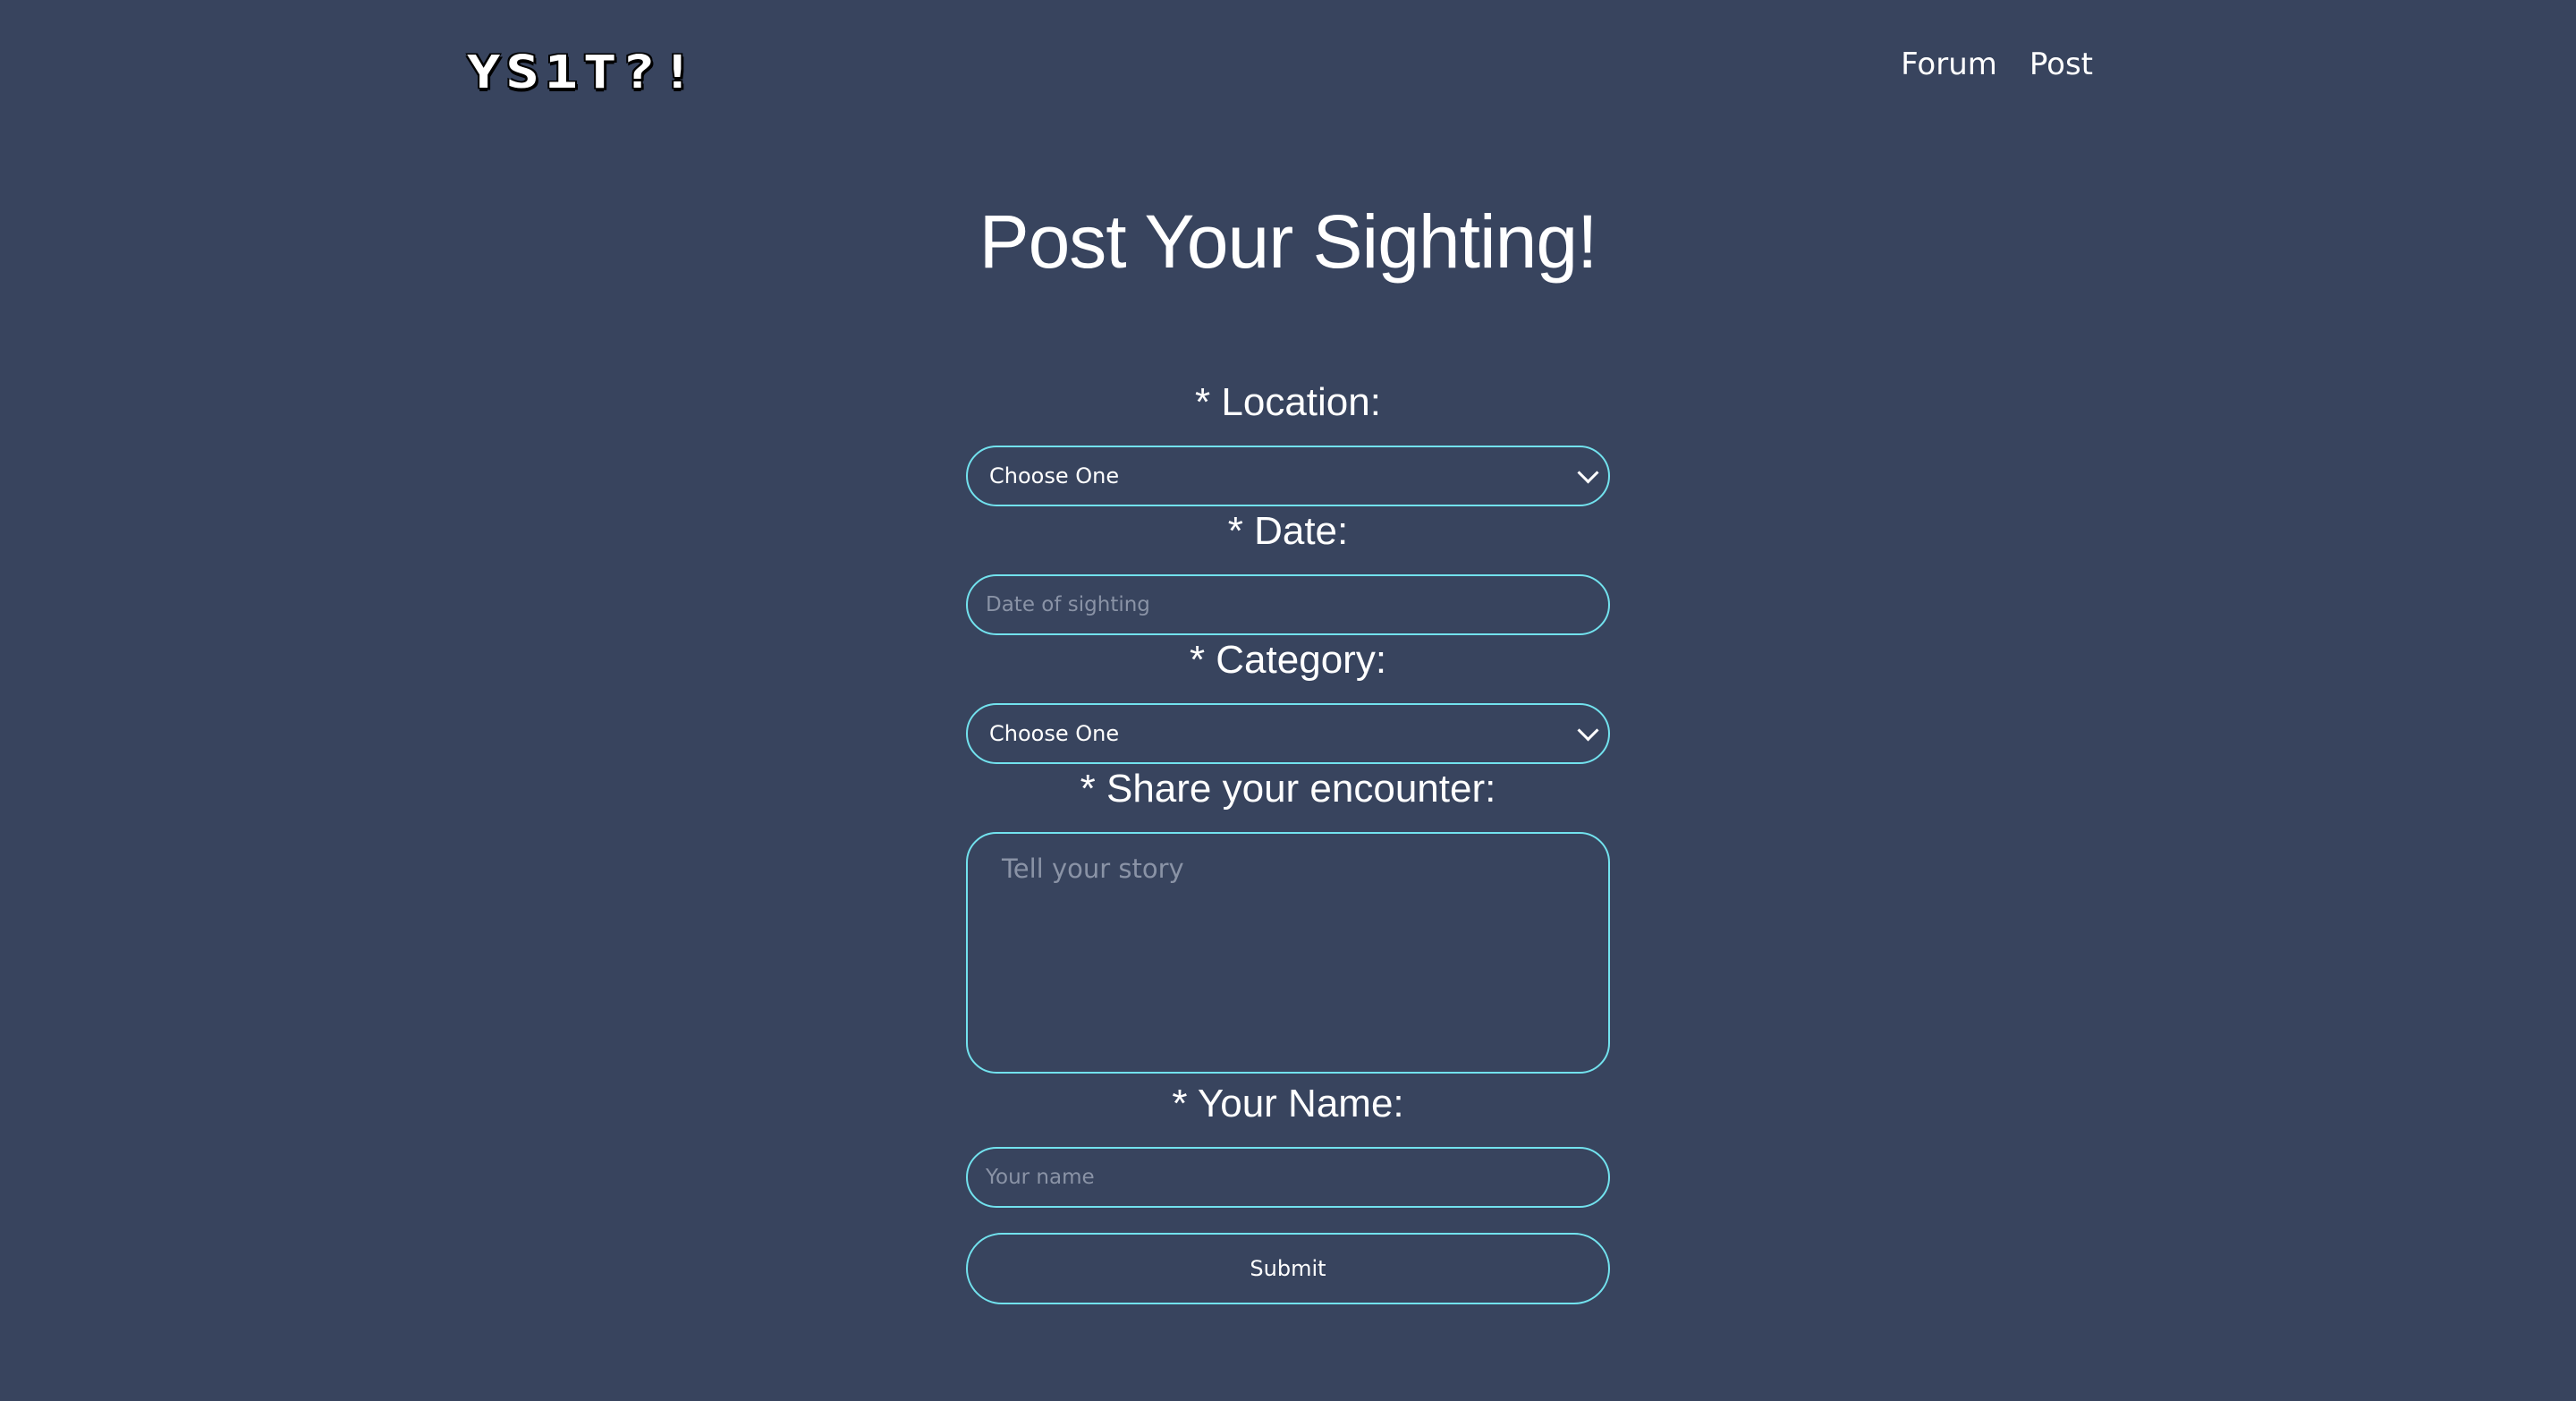  What do you see at coordinates (1288, 476) in the screenshot?
I see `location-select: Choose One` at bounding box center [1288, 476].